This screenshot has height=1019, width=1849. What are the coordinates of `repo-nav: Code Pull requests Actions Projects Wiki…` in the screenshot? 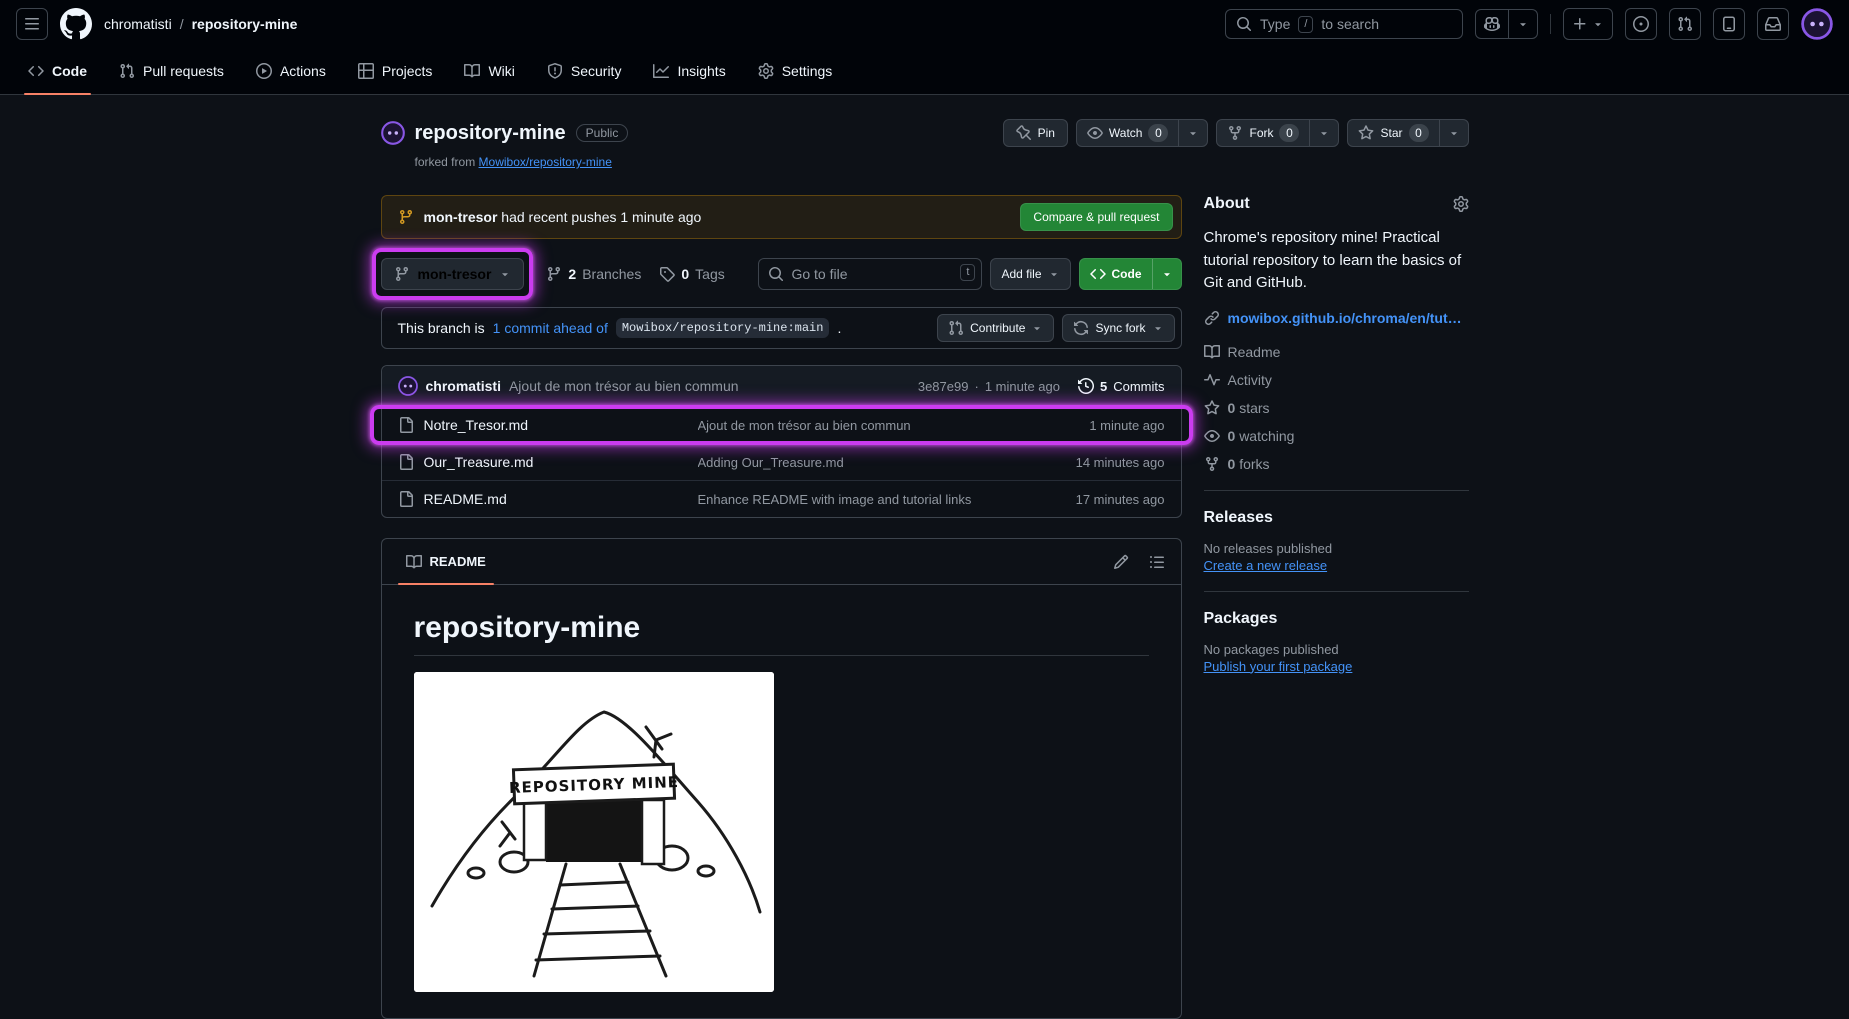 It's located at (924, 71).